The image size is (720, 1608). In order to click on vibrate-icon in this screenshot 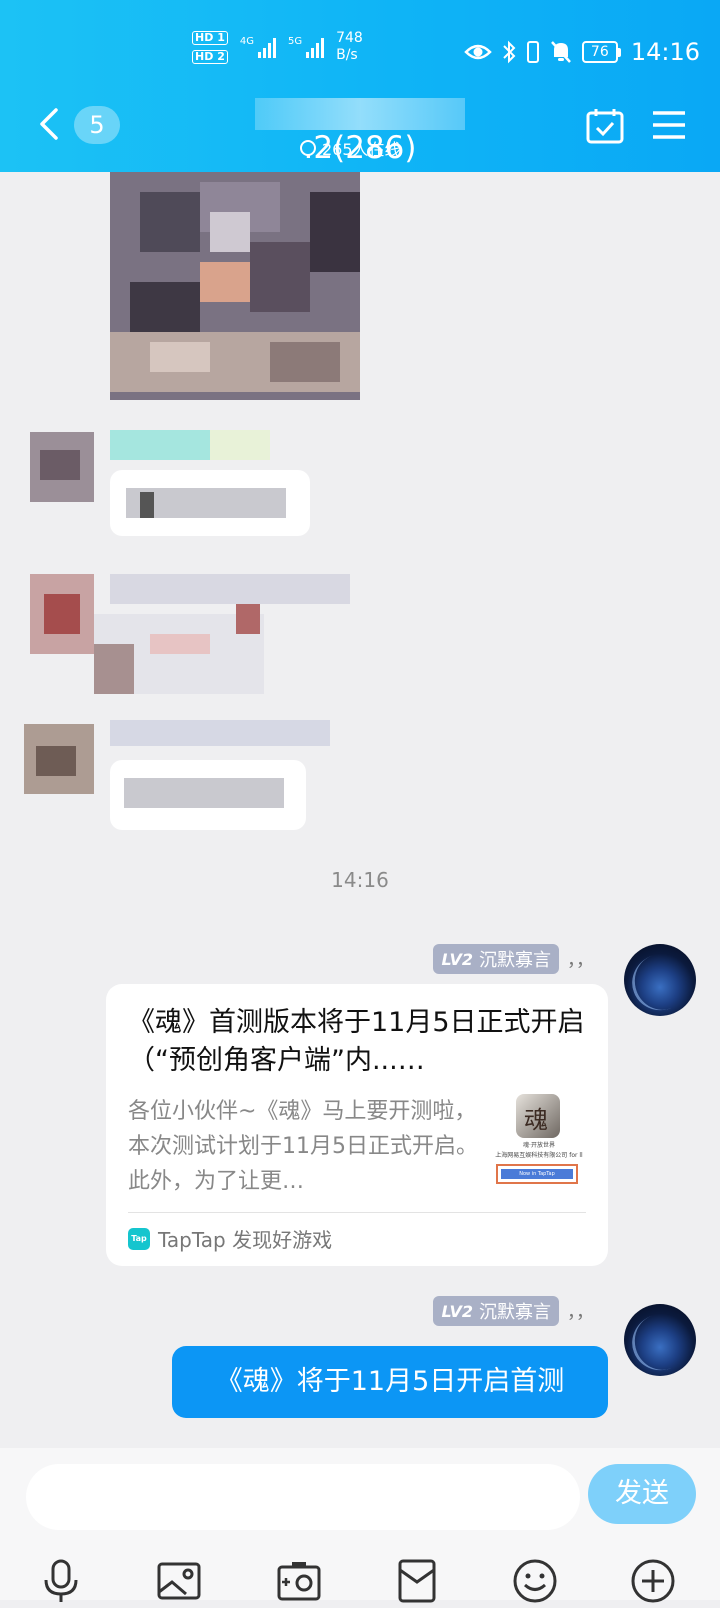, I will do `click(532, 52)`.